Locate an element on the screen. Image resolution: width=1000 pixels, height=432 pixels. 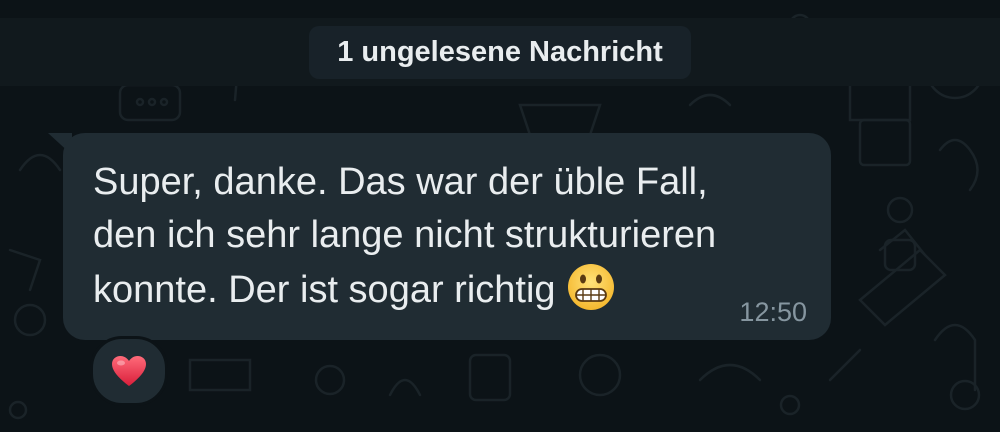
message-timestamp: 12:50 is located at coordinates (773, 312).